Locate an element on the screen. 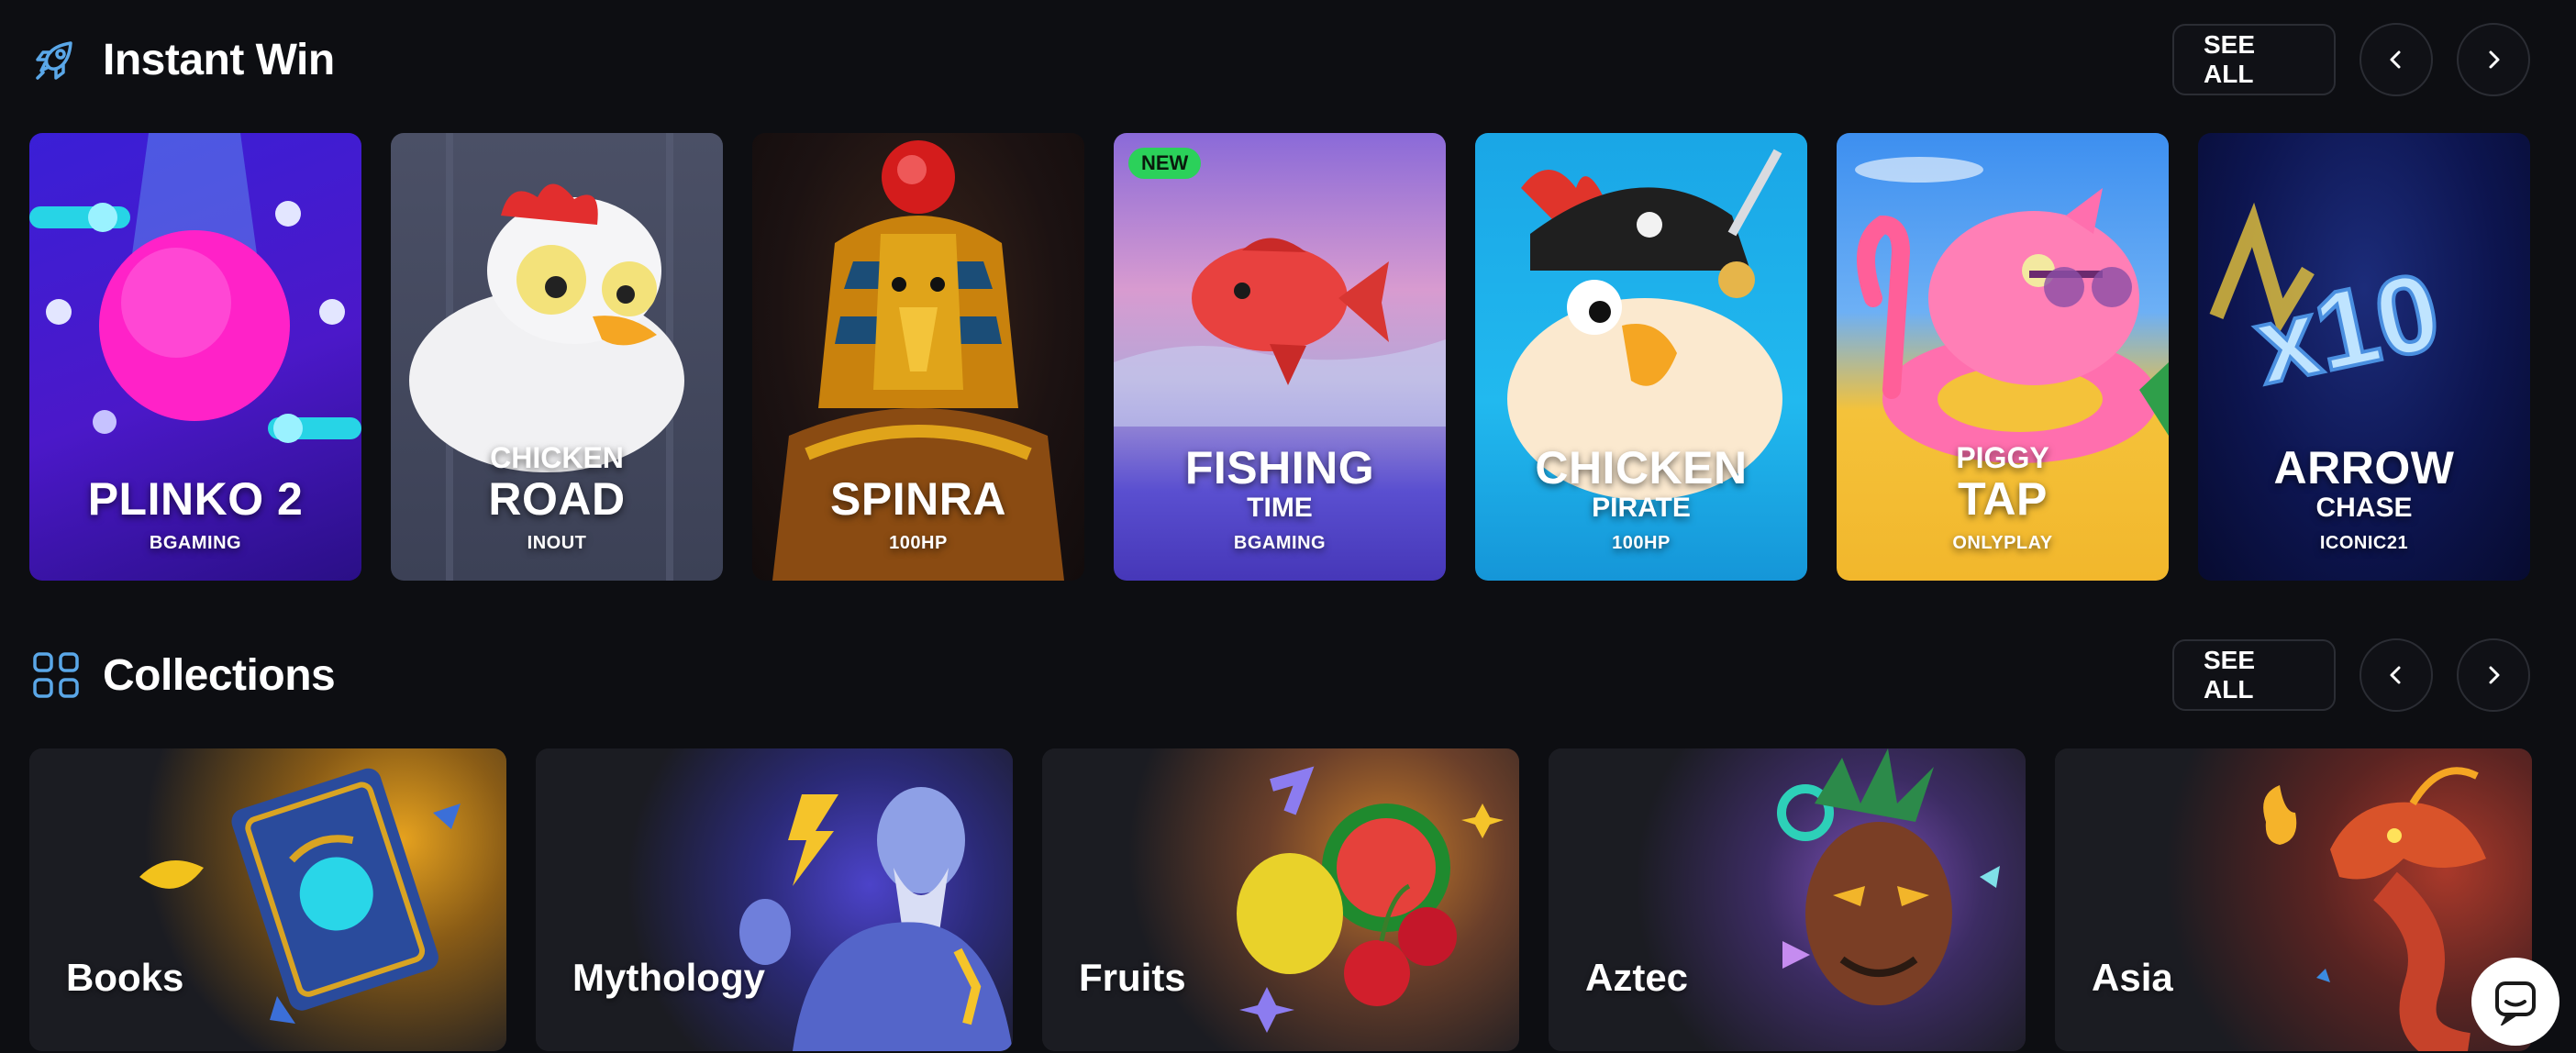  collection-card-books: Books is located at coordinates (267, 899).